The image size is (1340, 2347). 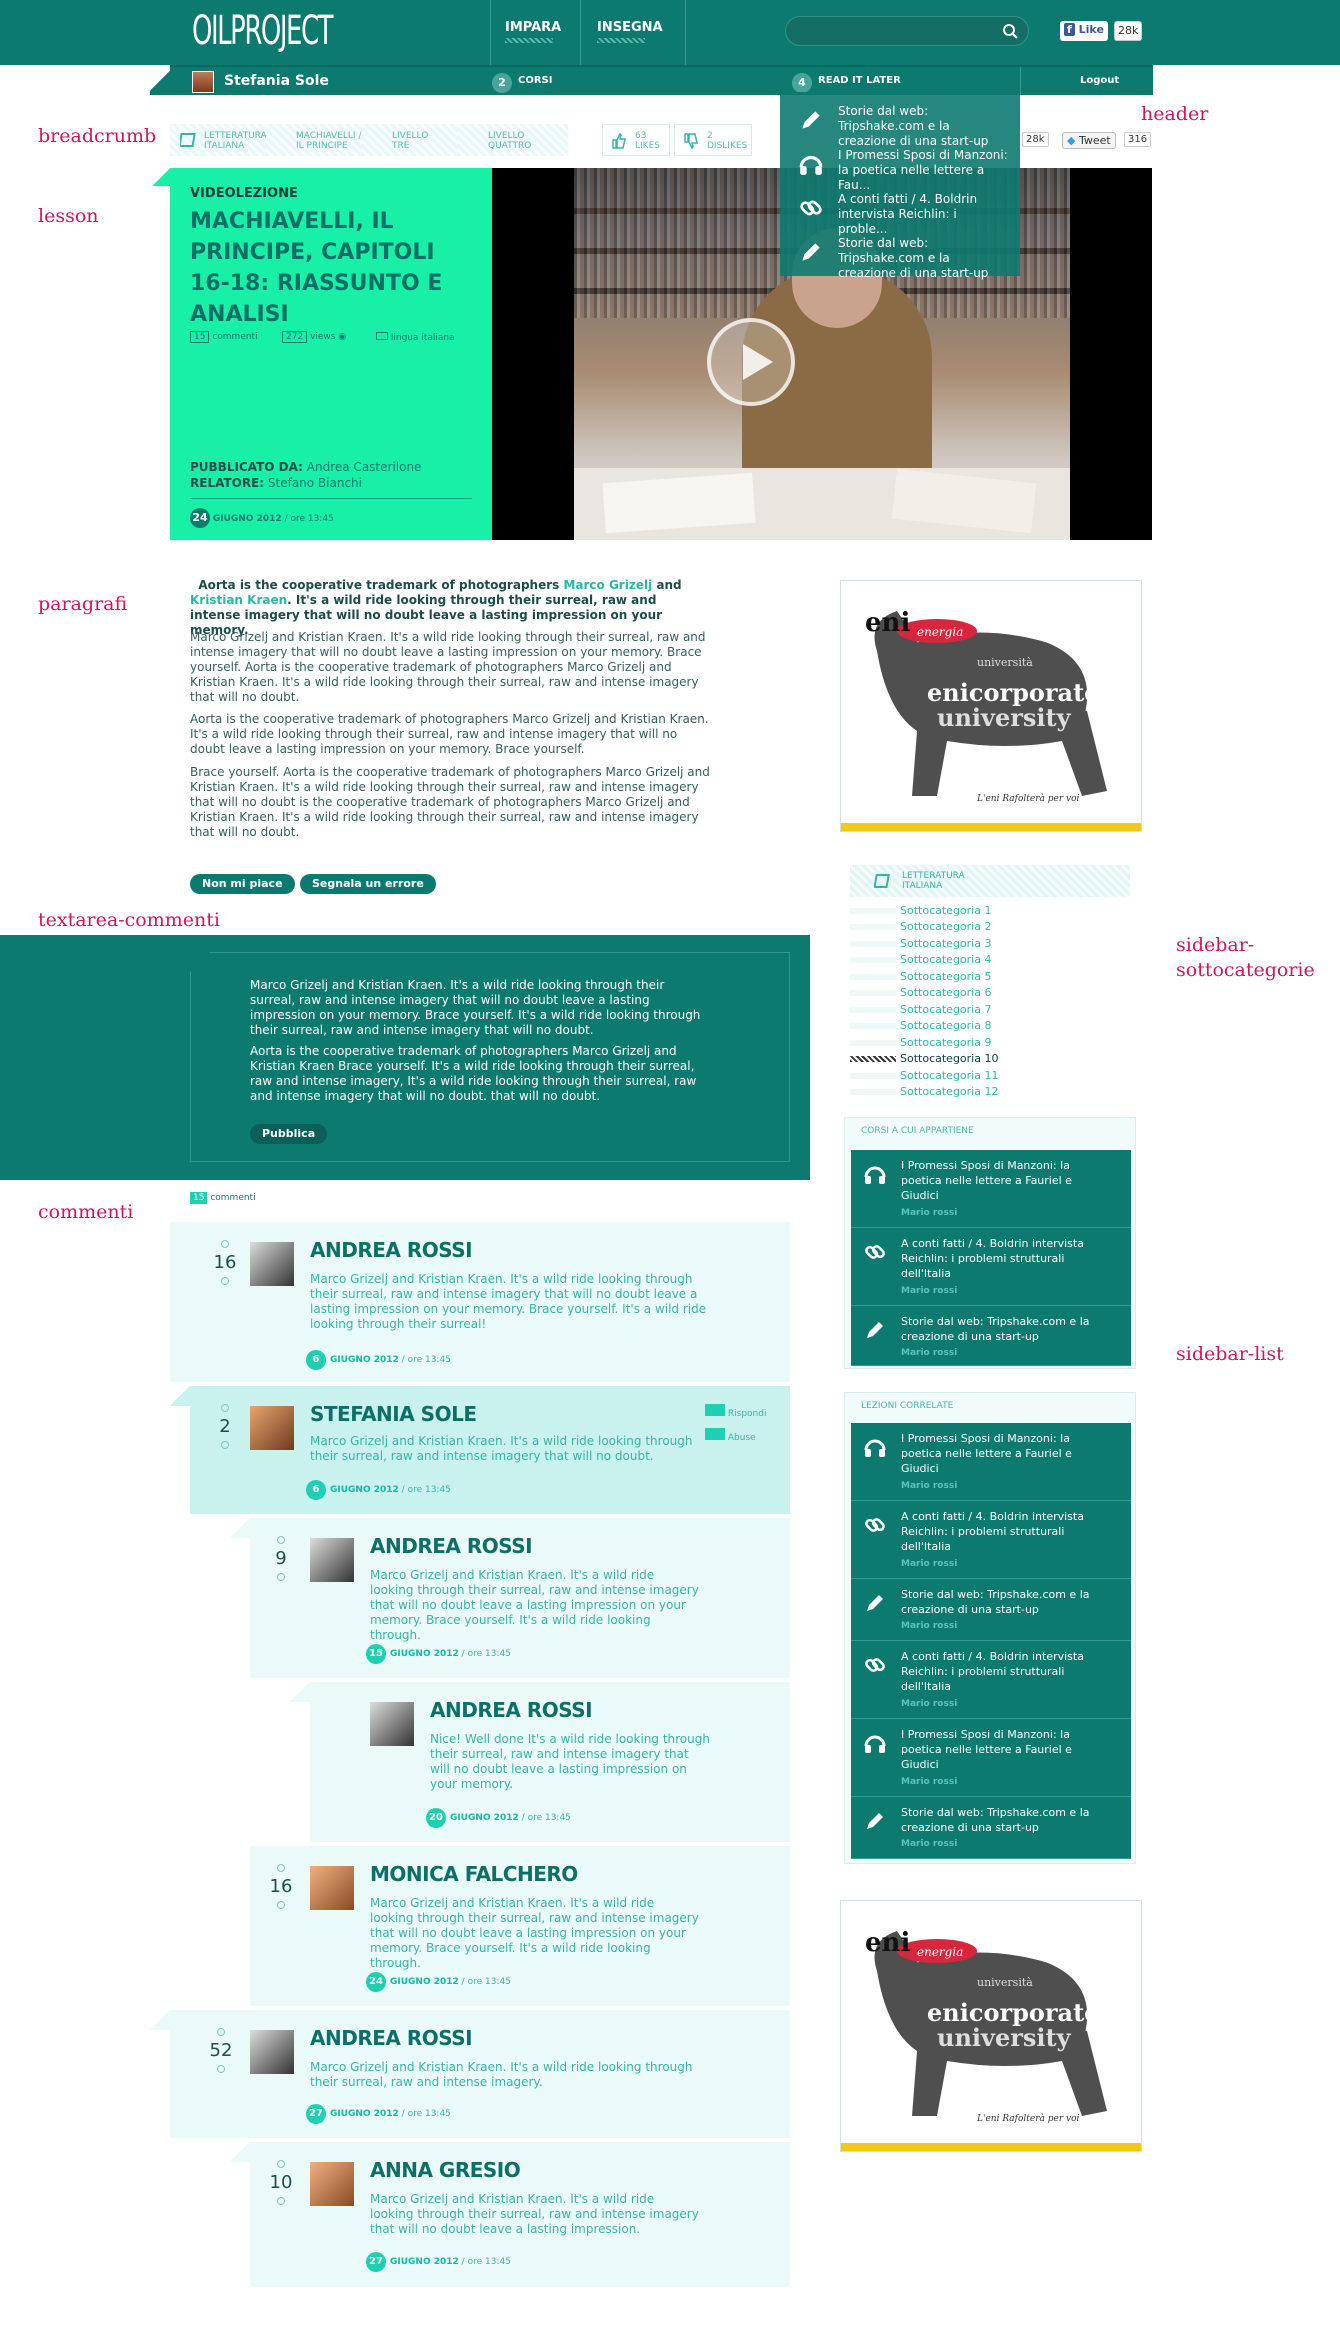 I want to click on annotation-breadcrumb: breadcrumb, so click(x=97, y=136).